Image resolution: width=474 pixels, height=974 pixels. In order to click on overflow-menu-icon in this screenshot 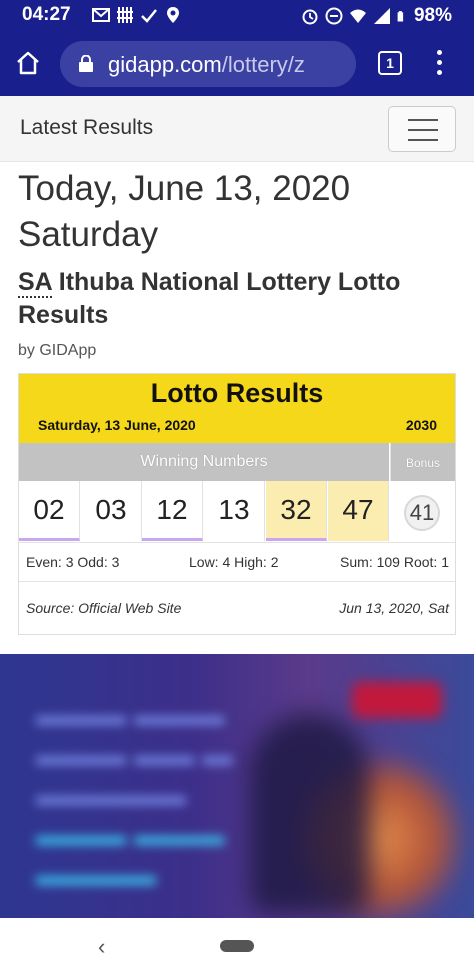, I will do `click(440, 63)`.